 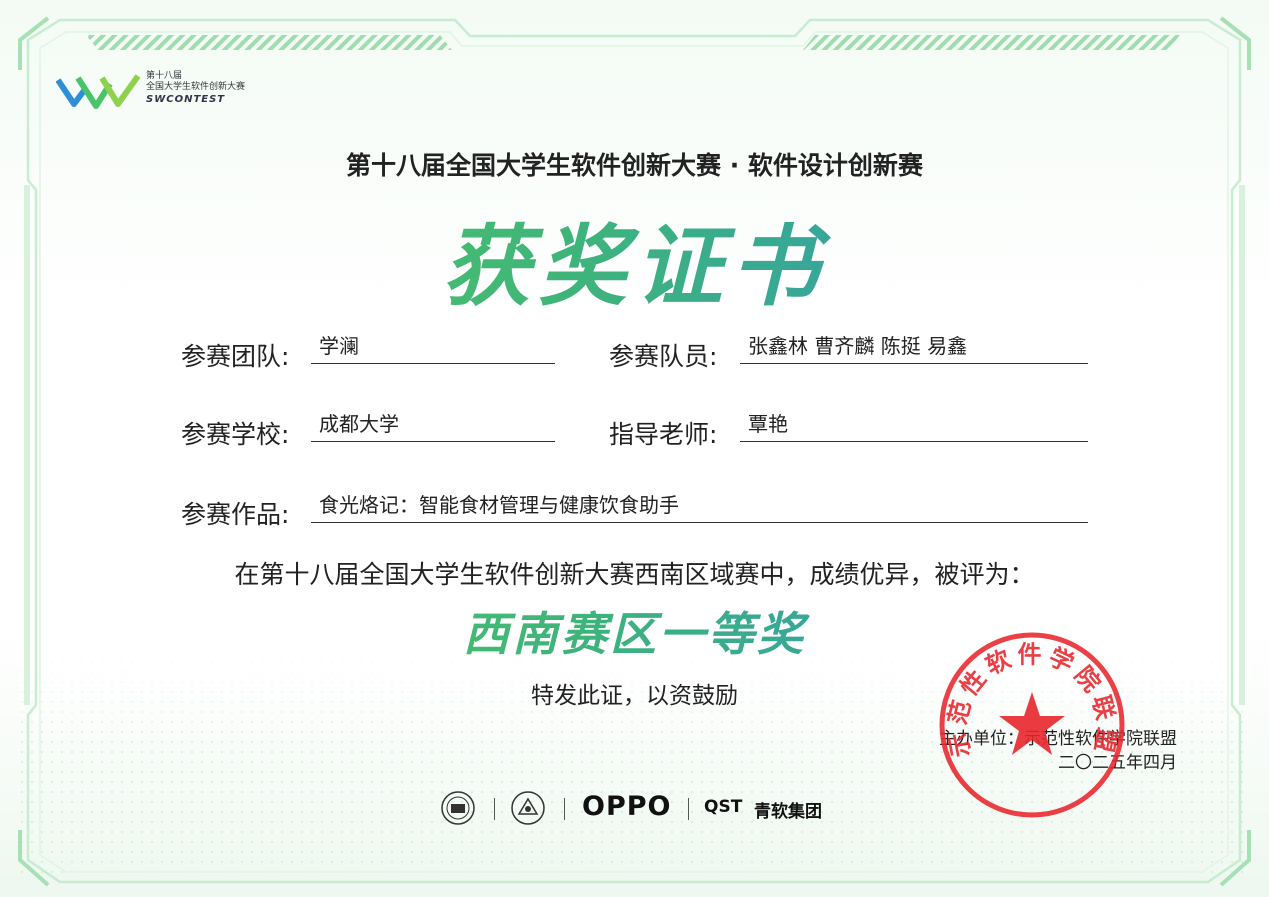 I want to click on work-label: 参赛作品:, so click(x=235, y=514).